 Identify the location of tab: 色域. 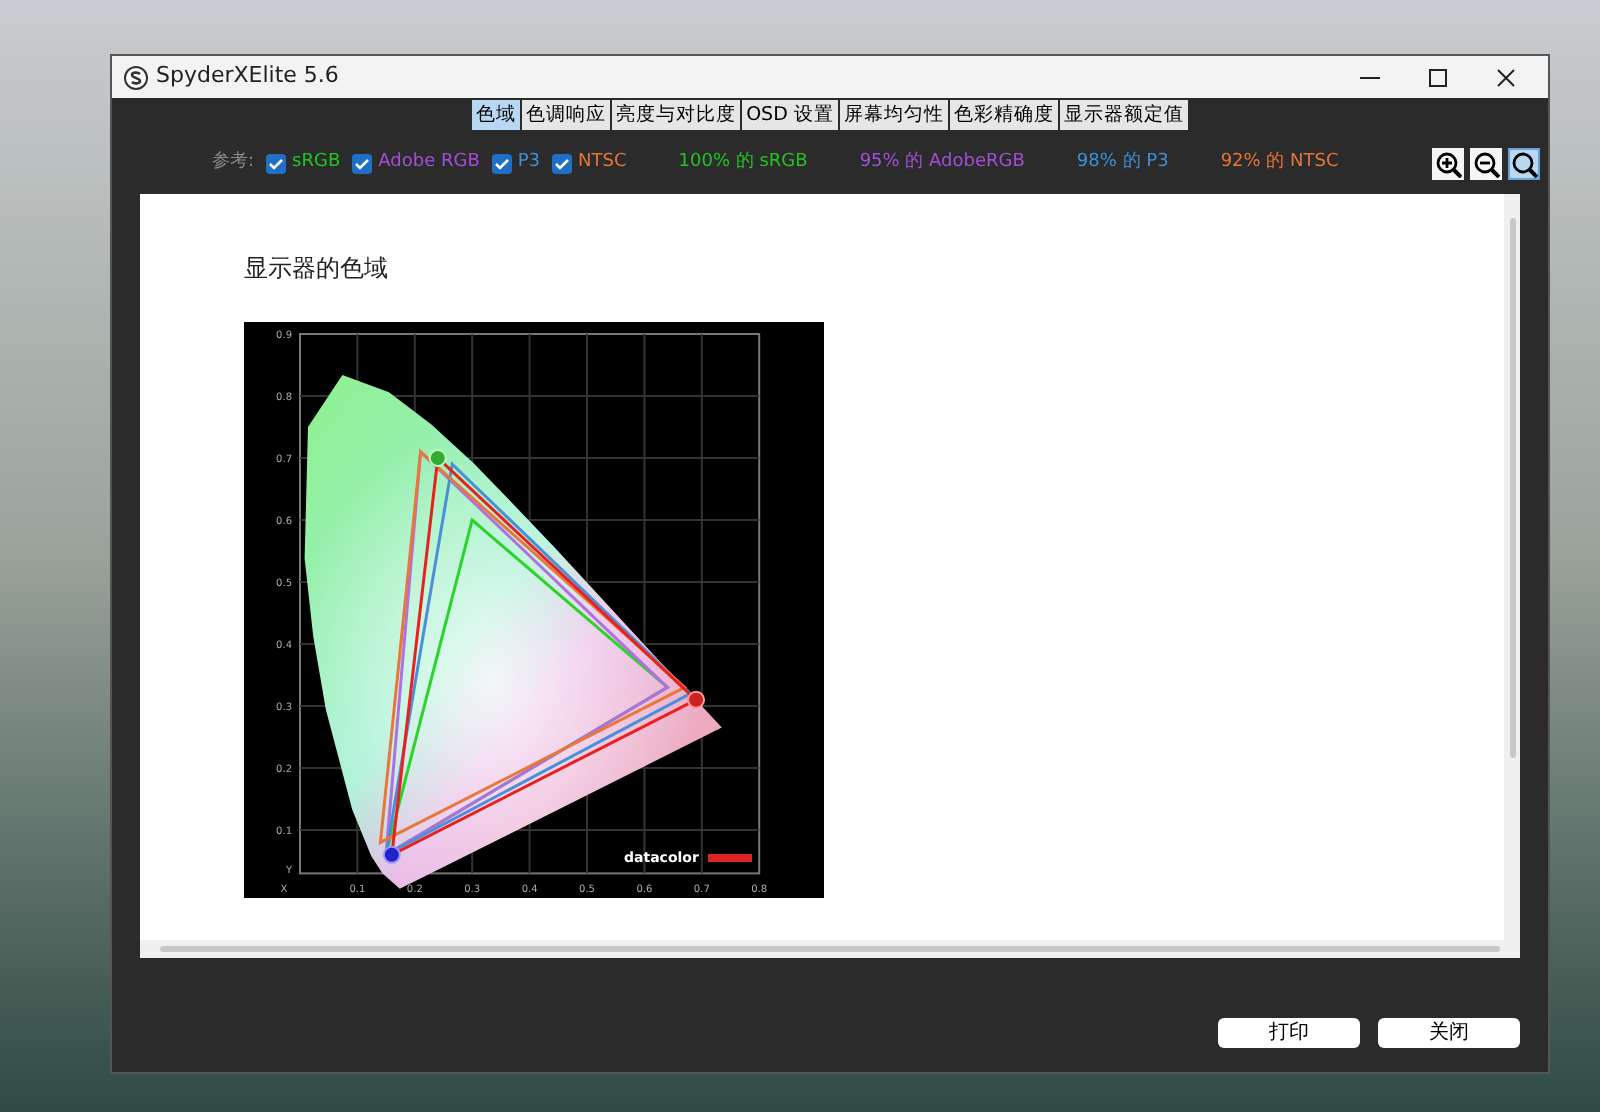
(496, 115).